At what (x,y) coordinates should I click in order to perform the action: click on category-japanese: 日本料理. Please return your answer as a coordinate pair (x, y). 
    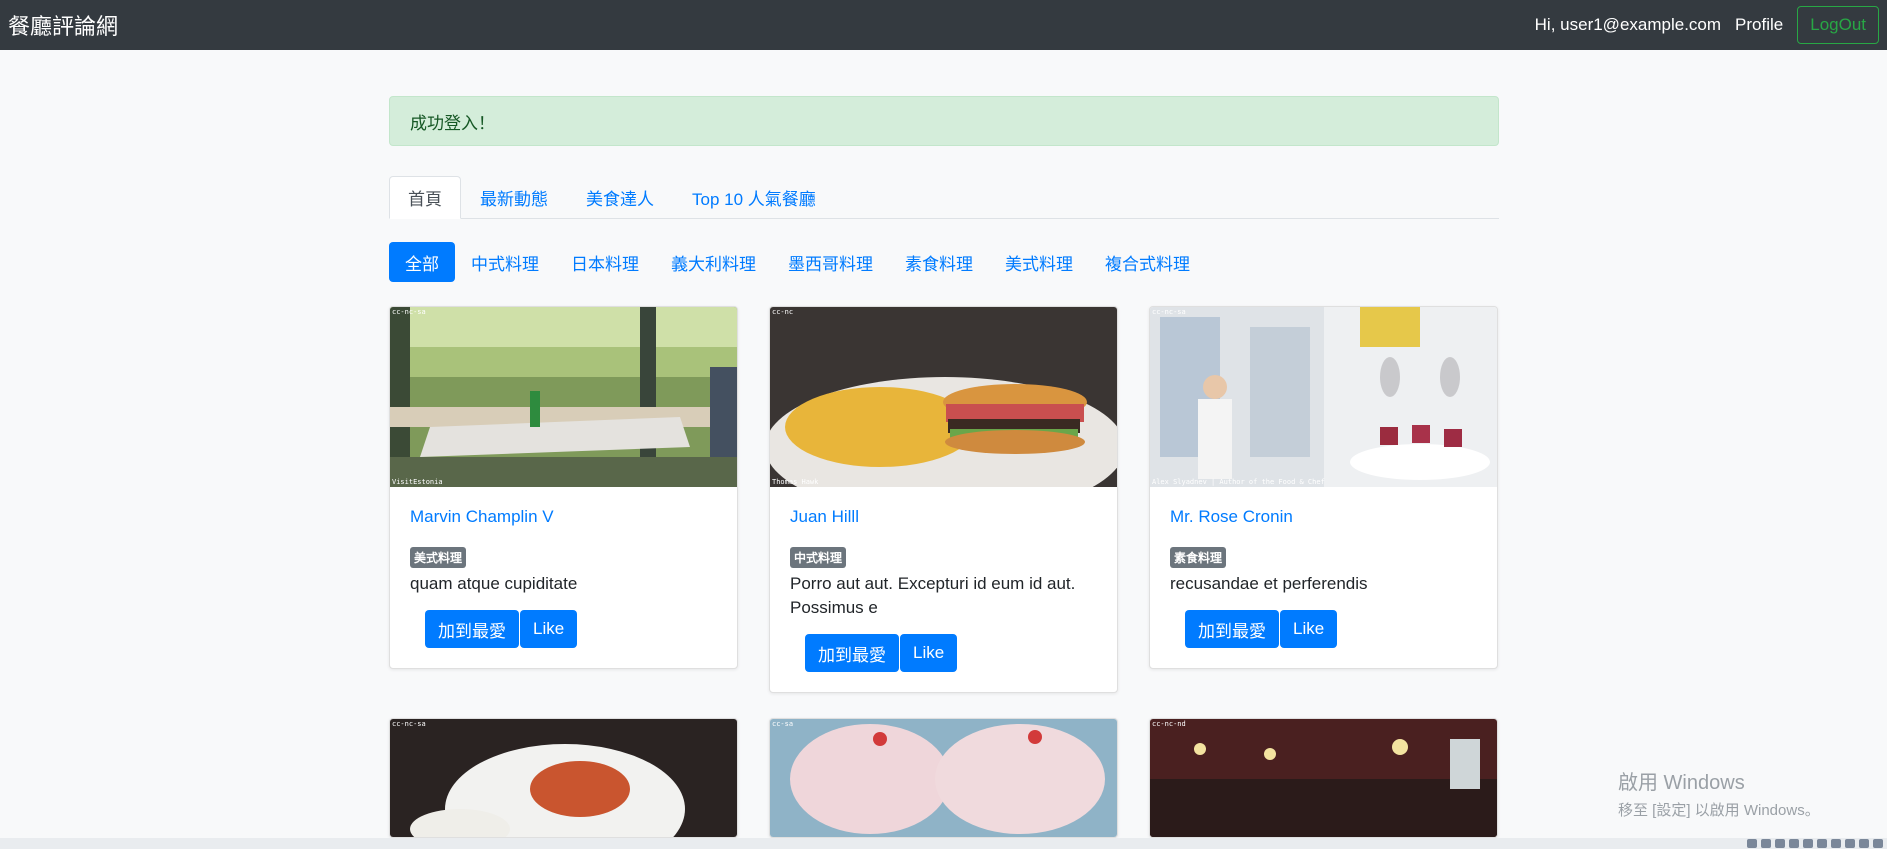
    Looking at the image, I should click on (605, 262).